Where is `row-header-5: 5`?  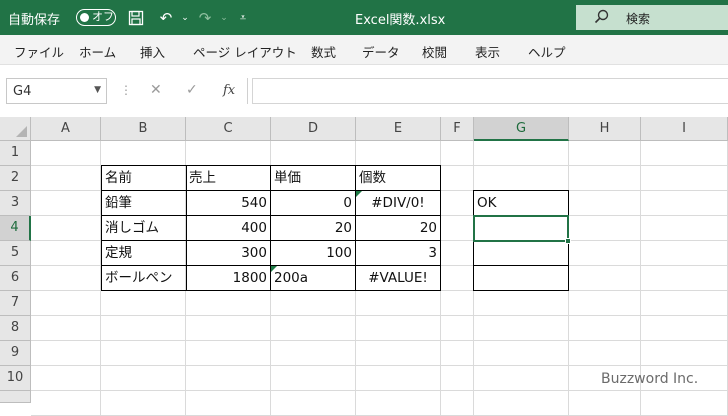 row-header-5: 5 is located at coordinates (15, 253).